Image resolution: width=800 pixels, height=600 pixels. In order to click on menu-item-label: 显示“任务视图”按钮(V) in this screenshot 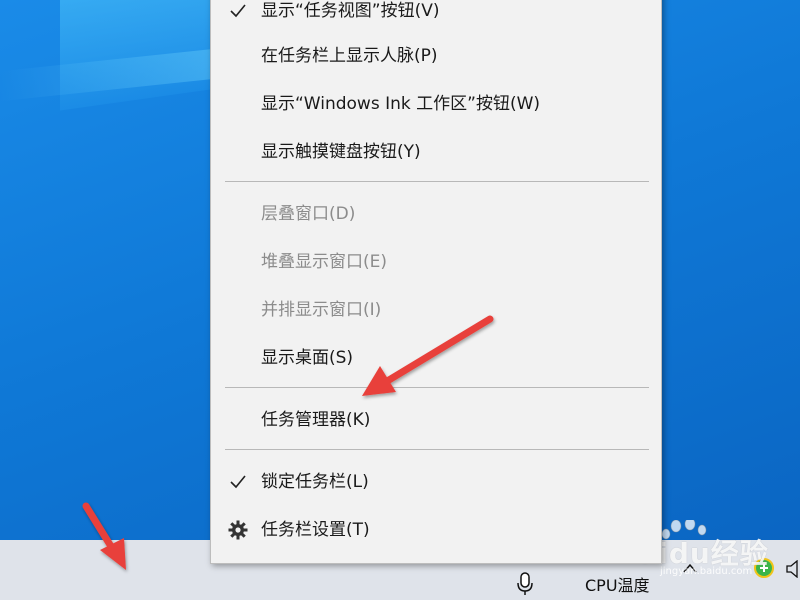, I will do `click(350, 11)`.